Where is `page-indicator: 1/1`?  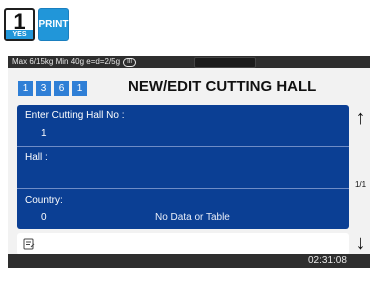 page-indicator: 1/1 is located at coordinates (360, 184).